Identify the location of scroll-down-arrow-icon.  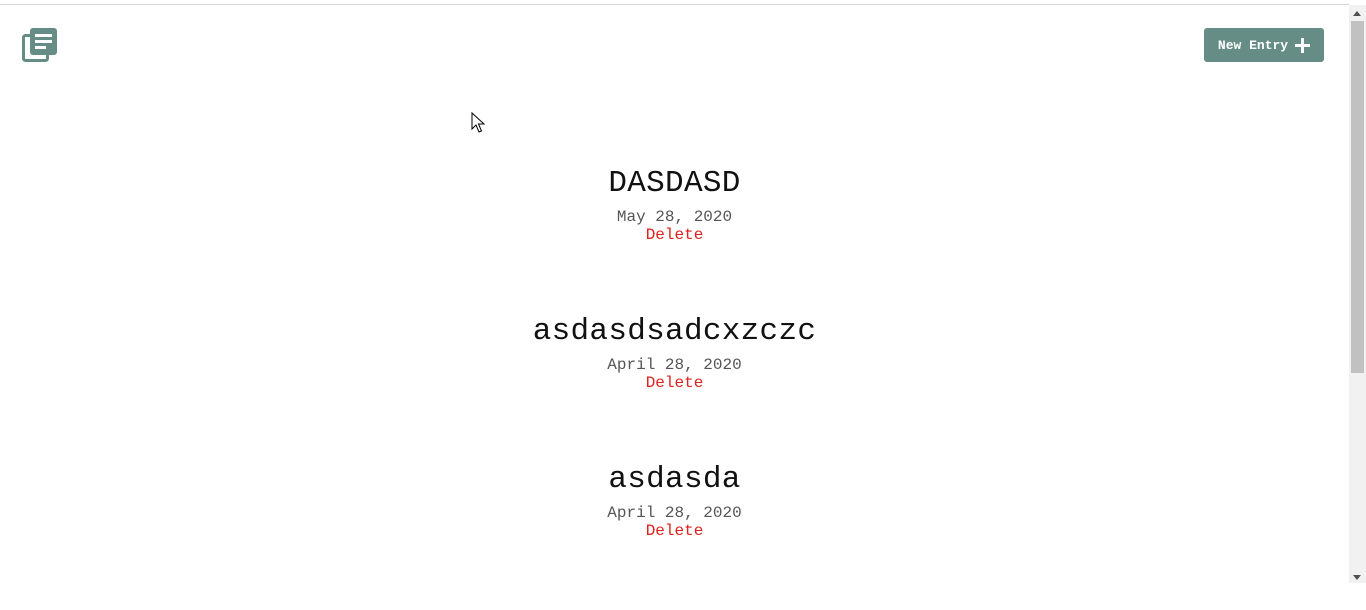
(1357, 577).